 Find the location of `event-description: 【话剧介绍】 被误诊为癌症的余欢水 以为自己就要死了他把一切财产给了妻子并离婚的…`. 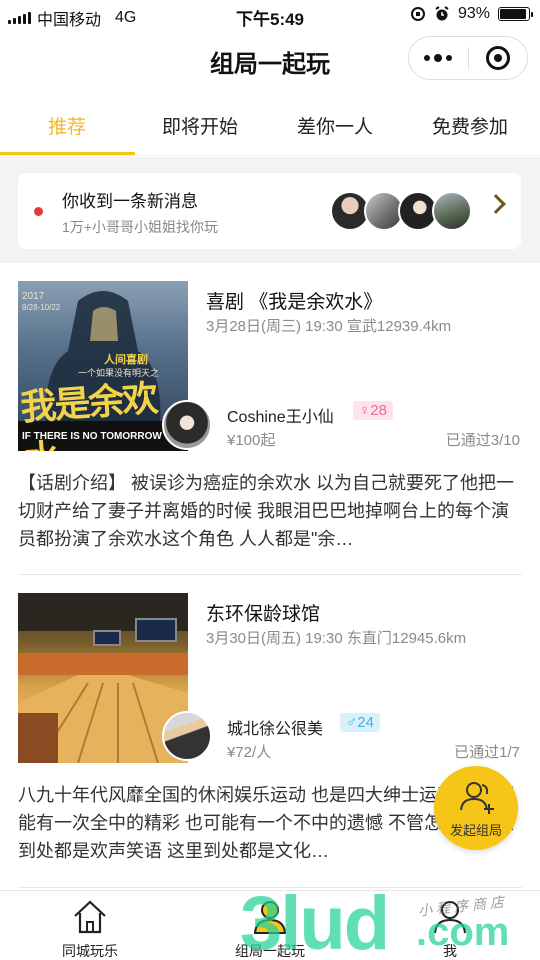

event-description: 【话剧介绍】 被误诊为癌症的余欢水 以为自己就要死了他把一切财产给了妻子并离婚的… is located at coordinates (266, 511).